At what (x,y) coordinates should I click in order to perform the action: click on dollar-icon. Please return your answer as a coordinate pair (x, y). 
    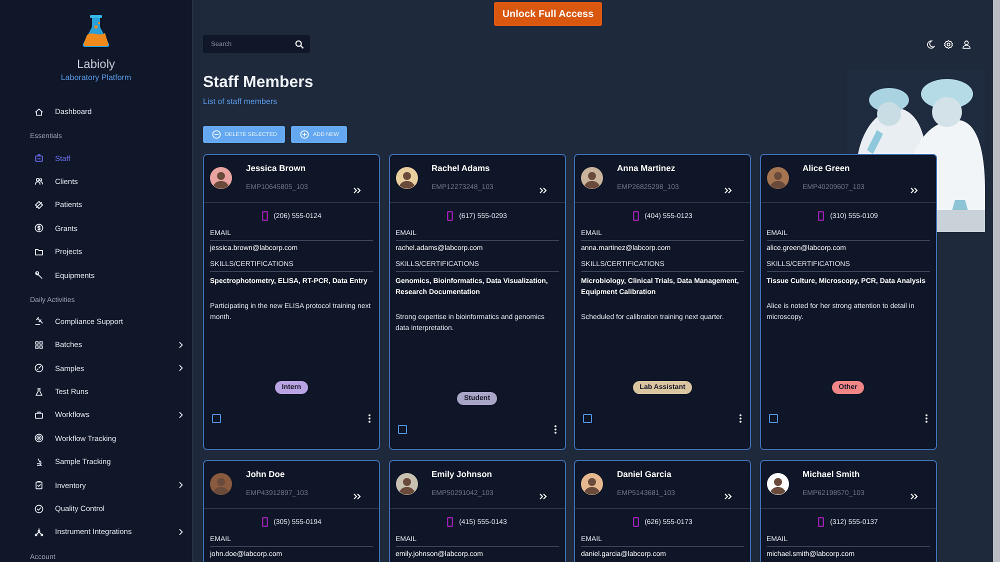
    Looking at the image, I should click on (39, 228).